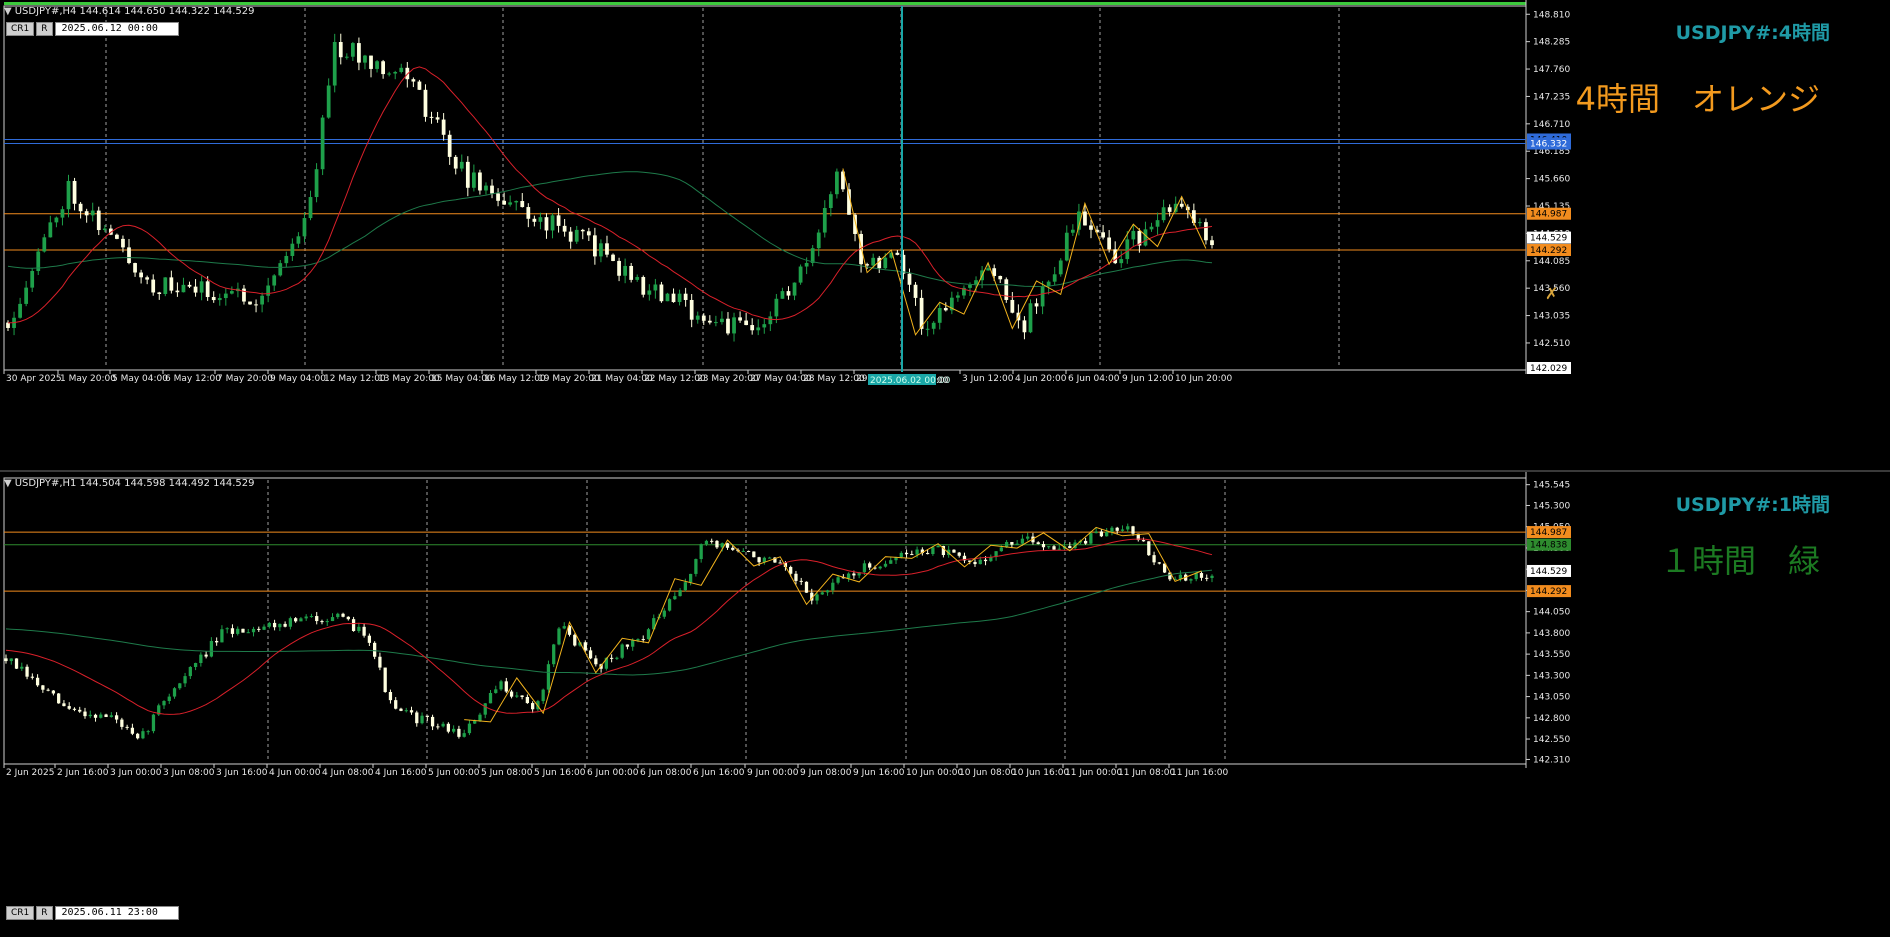 The height and width of the screenshot is (937, 1890). I want to click on time-tick-label: 5 Jun 08:00, so click(507, 773).